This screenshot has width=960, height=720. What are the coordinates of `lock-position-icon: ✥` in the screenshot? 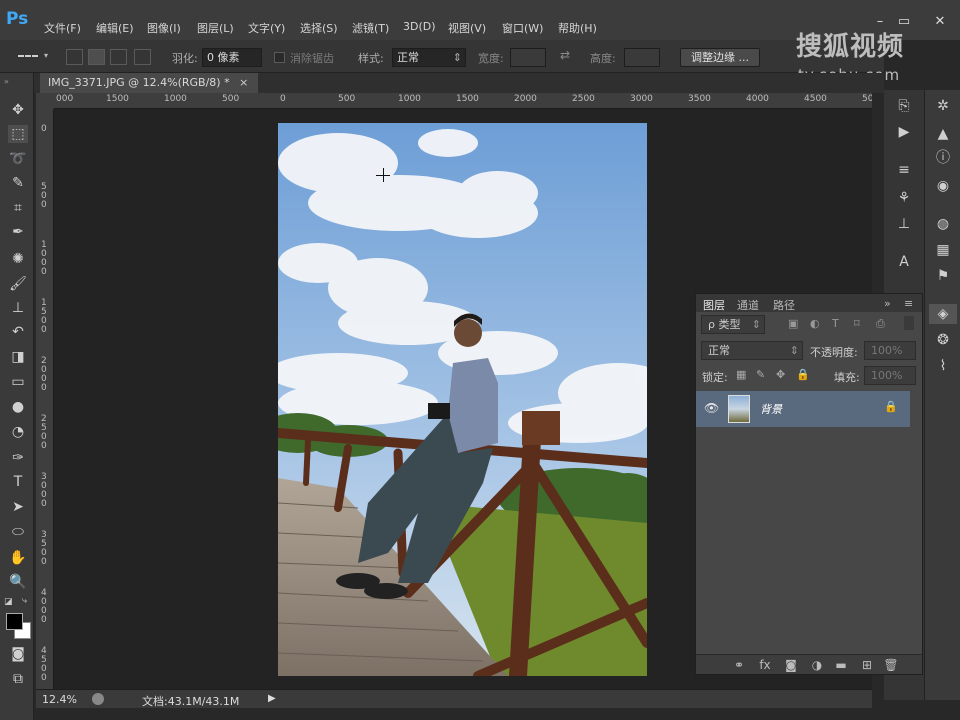 It's located at (780, 374).